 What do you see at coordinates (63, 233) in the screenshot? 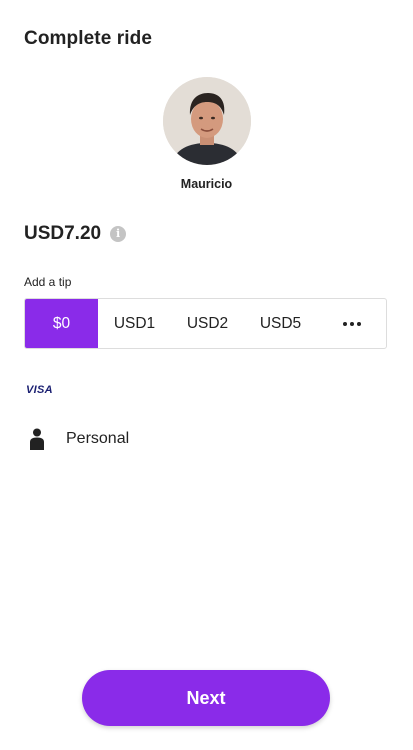
I see `fare-amount: USD7.20` at bounding box center [63, 233].